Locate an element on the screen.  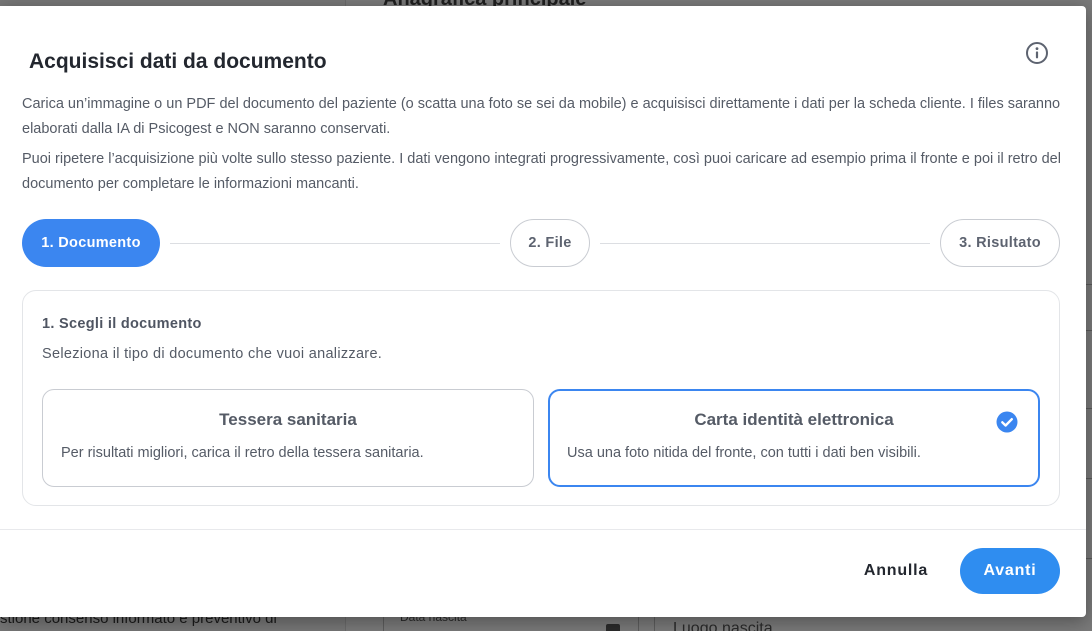
option-title: Carta identità elettronica is located at coordinates (794, 419).